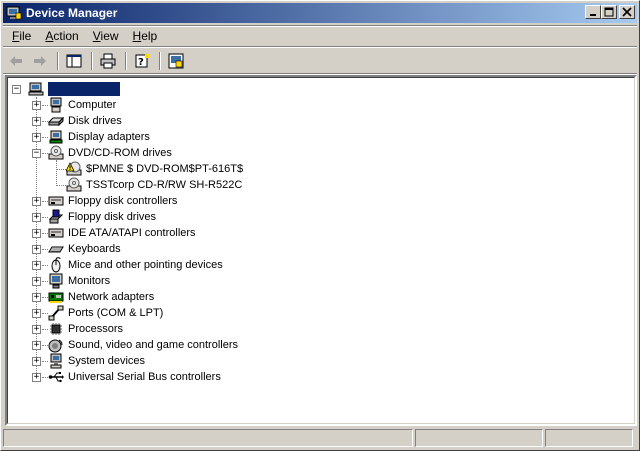  Describe the element at coordinates (153, 345) in the screenshot. I see `tree-category-label: Sound, video and game controllers` at that location.